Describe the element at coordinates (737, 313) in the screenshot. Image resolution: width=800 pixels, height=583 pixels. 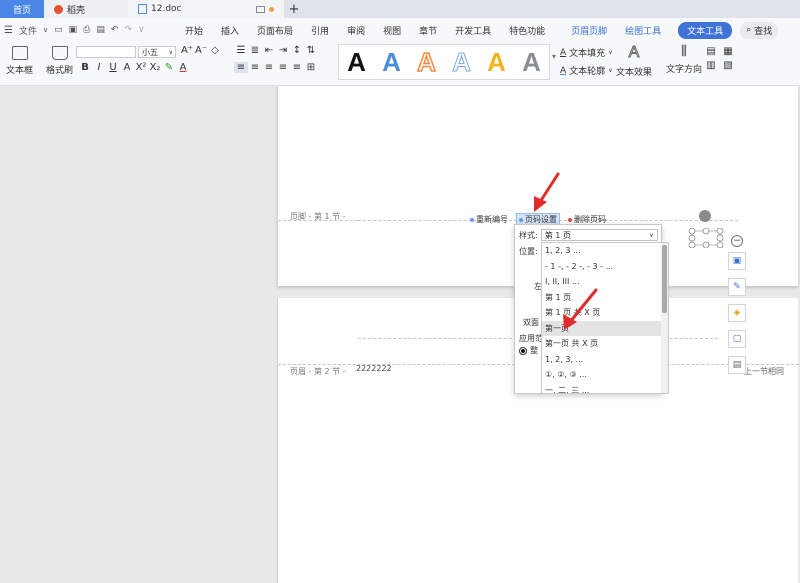
I see `fill-icon: ◈` at that location.